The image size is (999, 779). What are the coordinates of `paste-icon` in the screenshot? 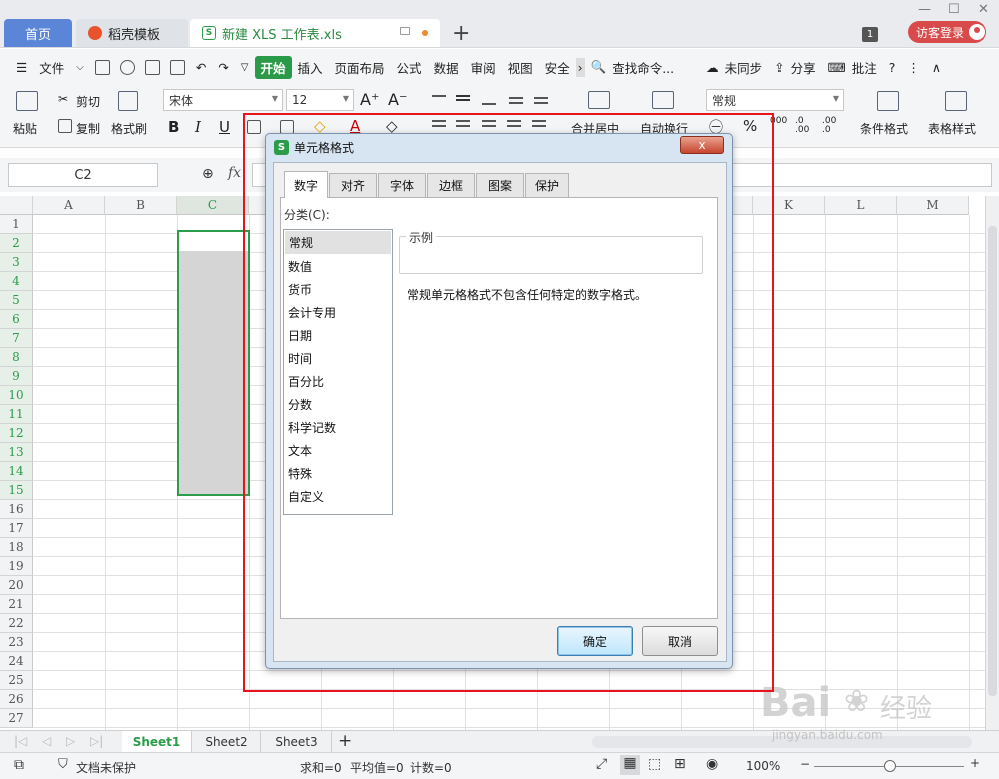 It's located at (27, 101).